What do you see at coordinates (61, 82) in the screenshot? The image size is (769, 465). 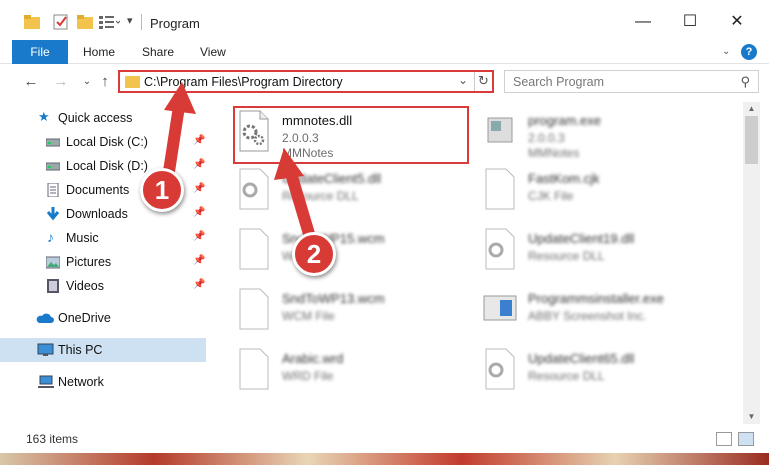 I see `forward-arrow-icon: →` at bounding box center [61, 82].